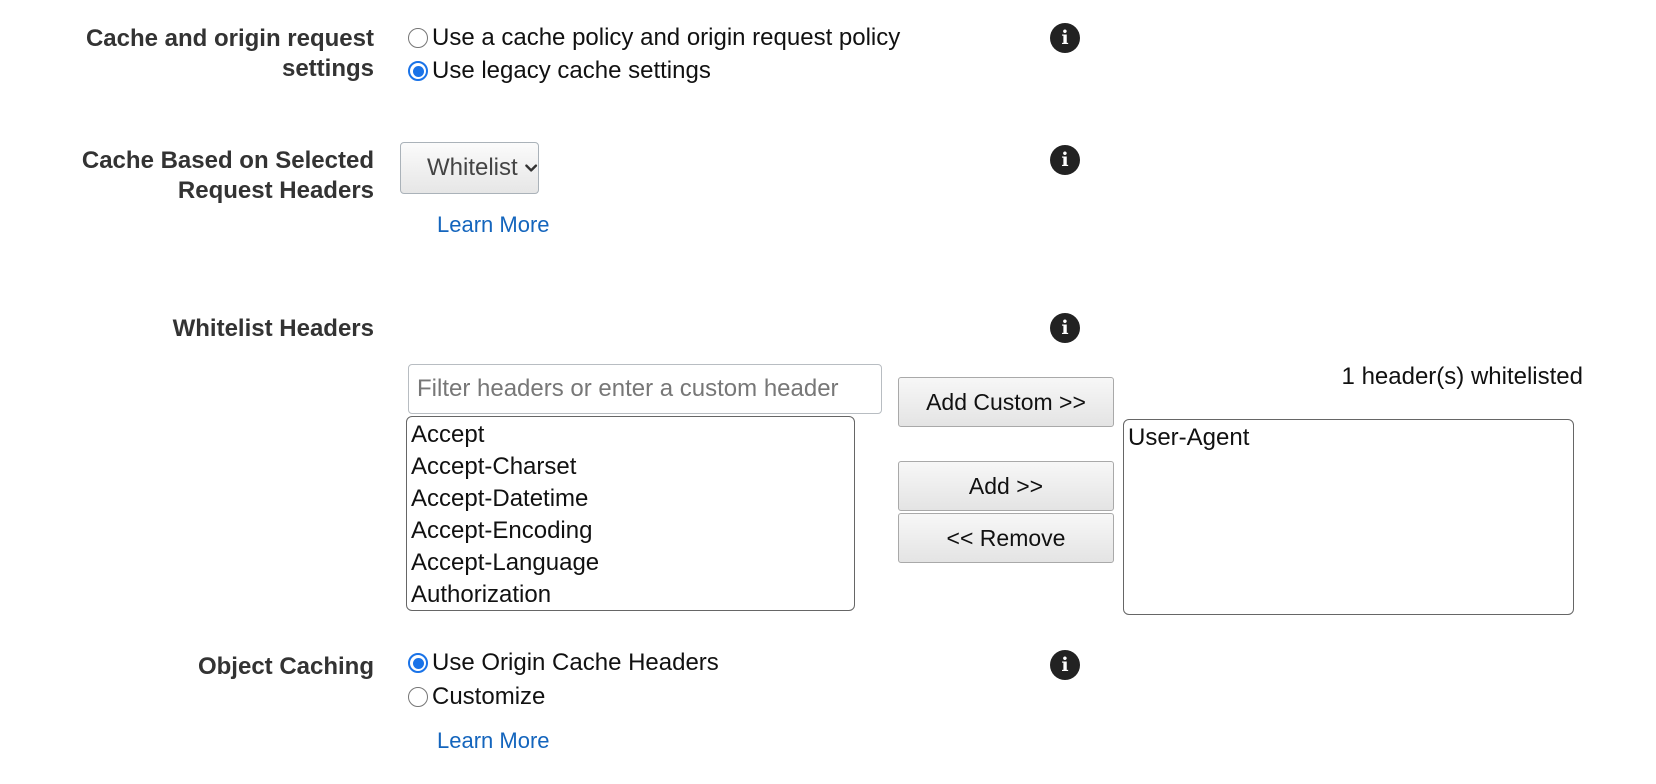 The height and width of the screenshot is (784, 1656). I want to click on headers-dropdown-value: Whitelist, so click(472, 167).